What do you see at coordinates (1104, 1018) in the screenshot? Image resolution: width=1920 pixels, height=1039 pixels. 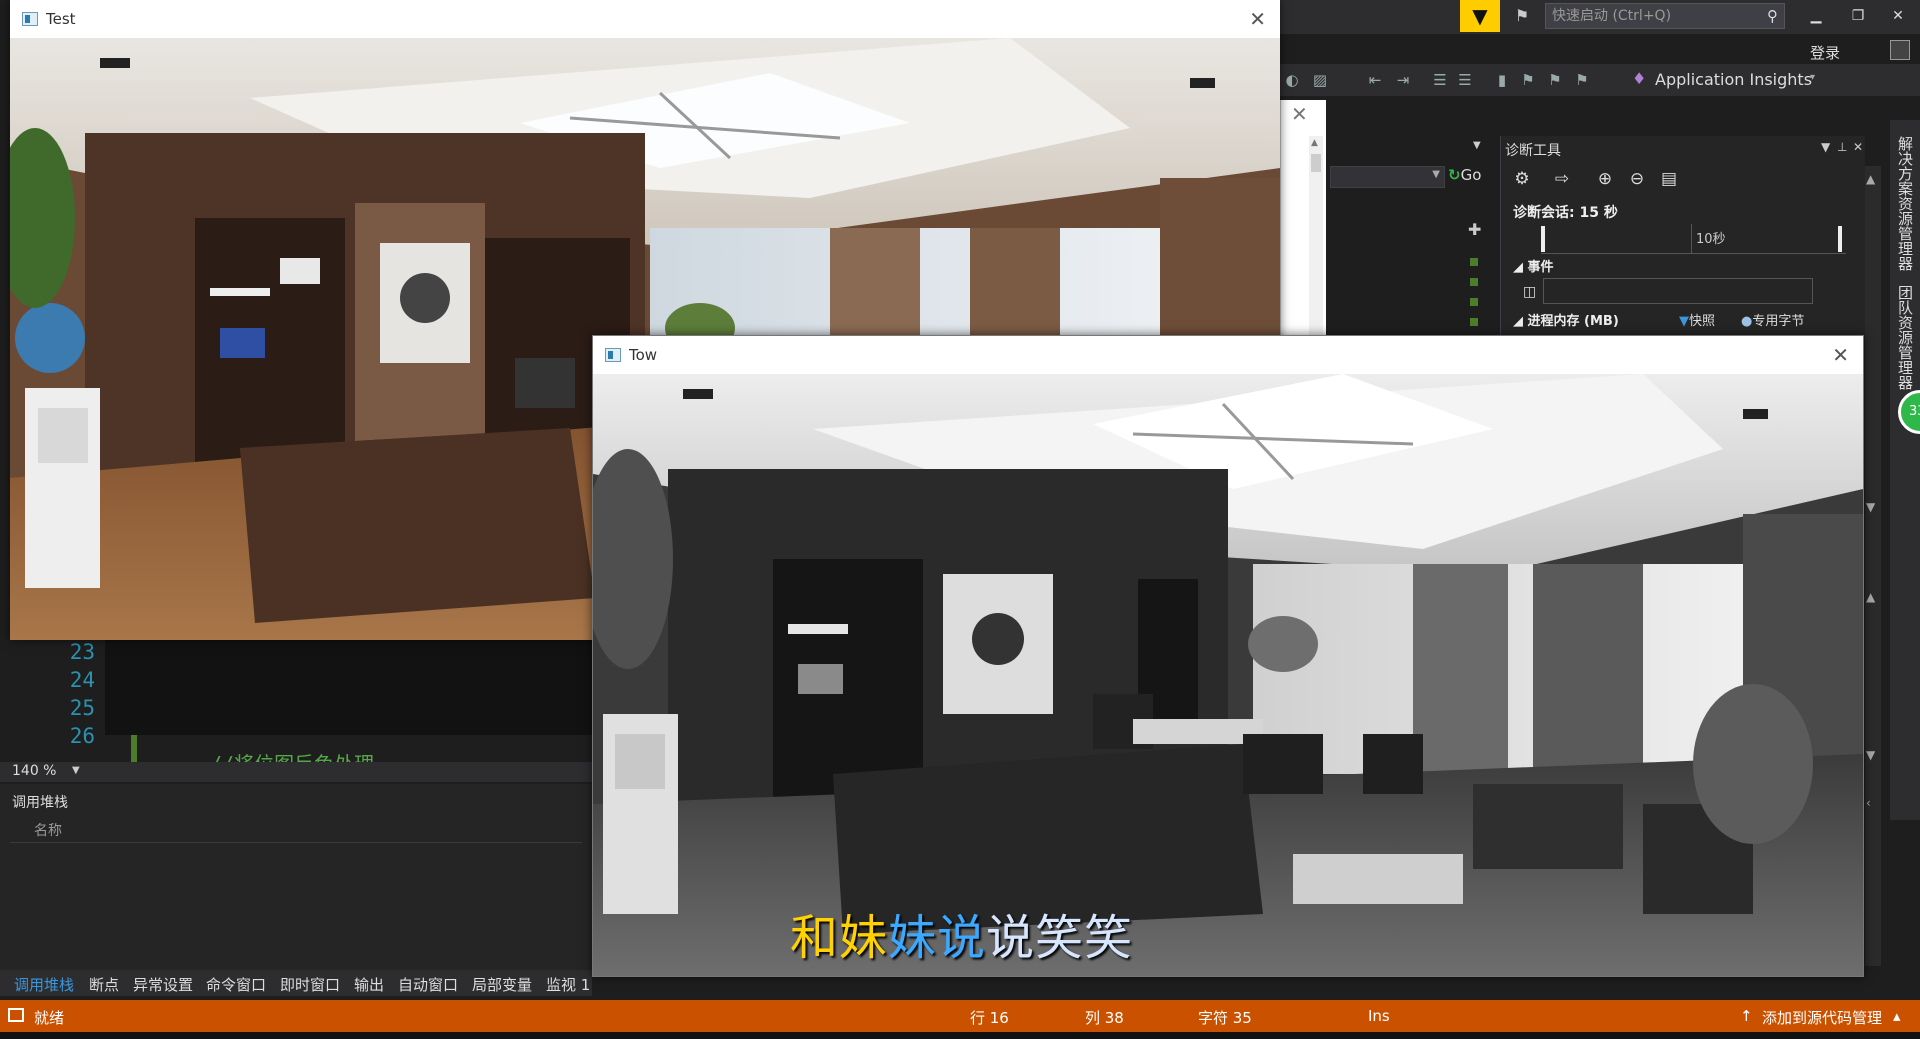 I see `status-col: 列 38` at bounding box center [1104, 1018].